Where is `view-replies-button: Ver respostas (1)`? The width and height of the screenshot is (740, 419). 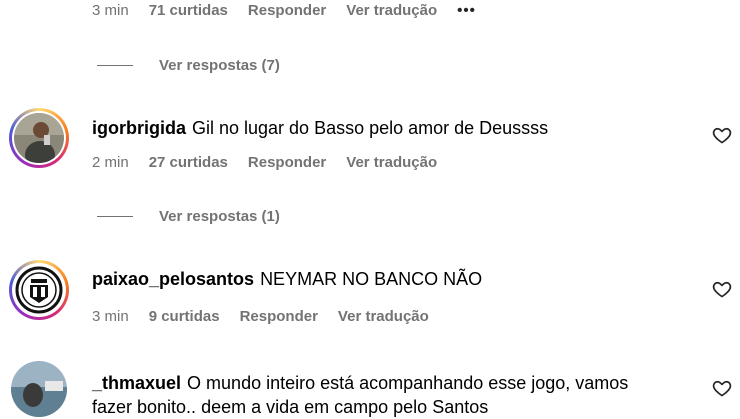
view-replies-button: Ver respostas (1) is located at coordinates (188, 216).